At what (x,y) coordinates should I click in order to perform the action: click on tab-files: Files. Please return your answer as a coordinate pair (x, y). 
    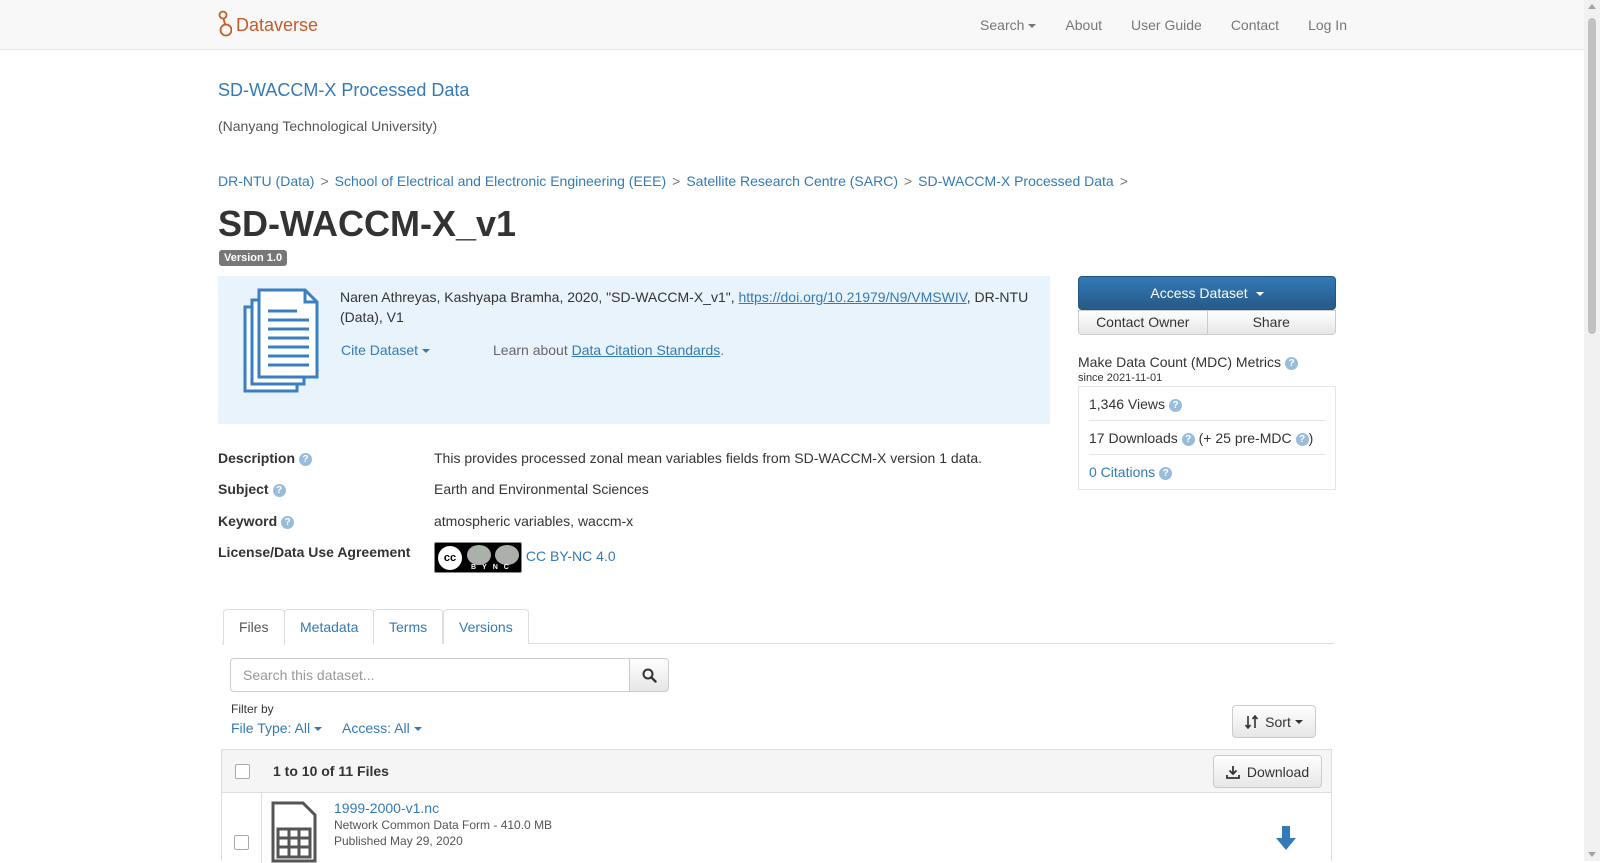
    Looking at the image, I should click on (254, 627).